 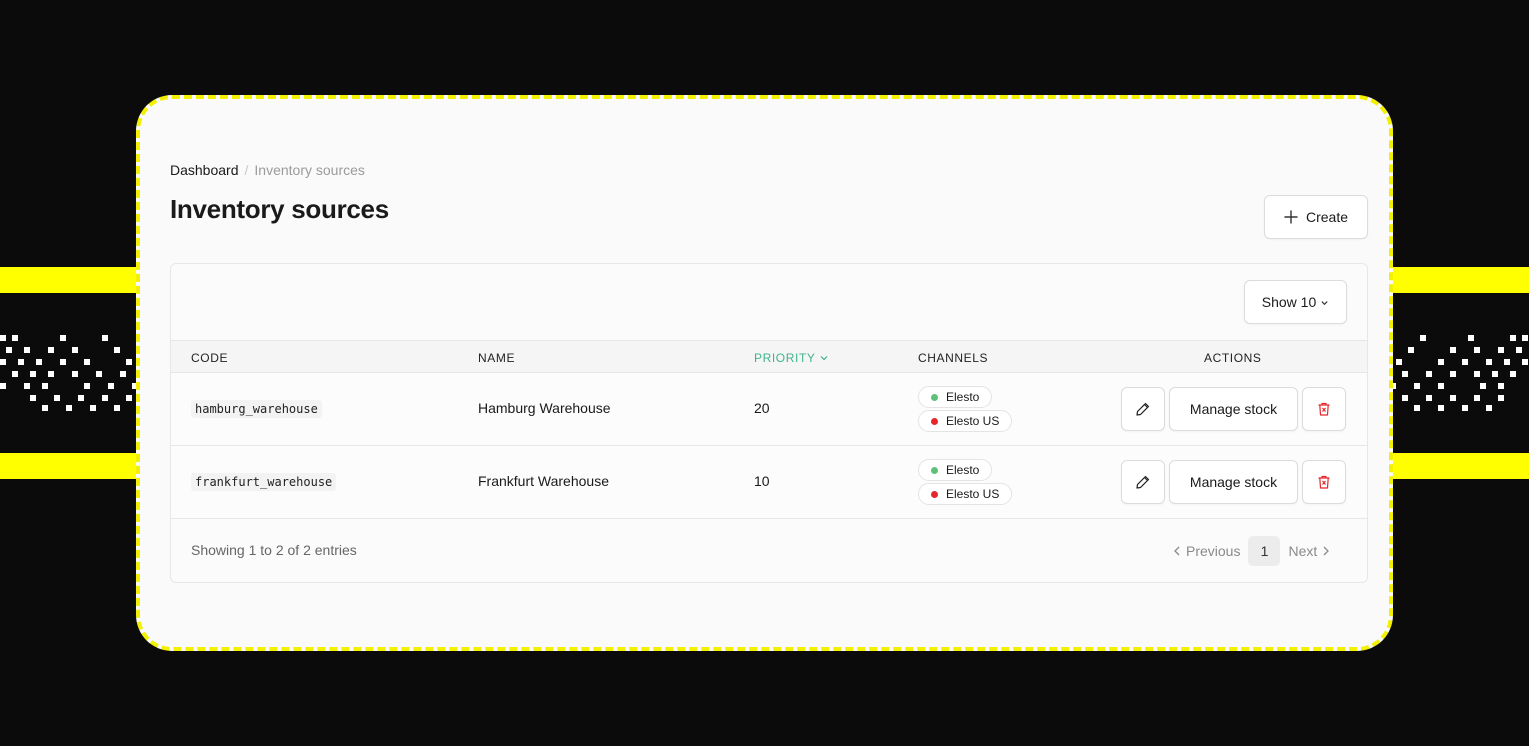 What do you see at coordinates (762, 408) in the screenshot?
I see `source-priority: 20` at bounding box center [762, 408].